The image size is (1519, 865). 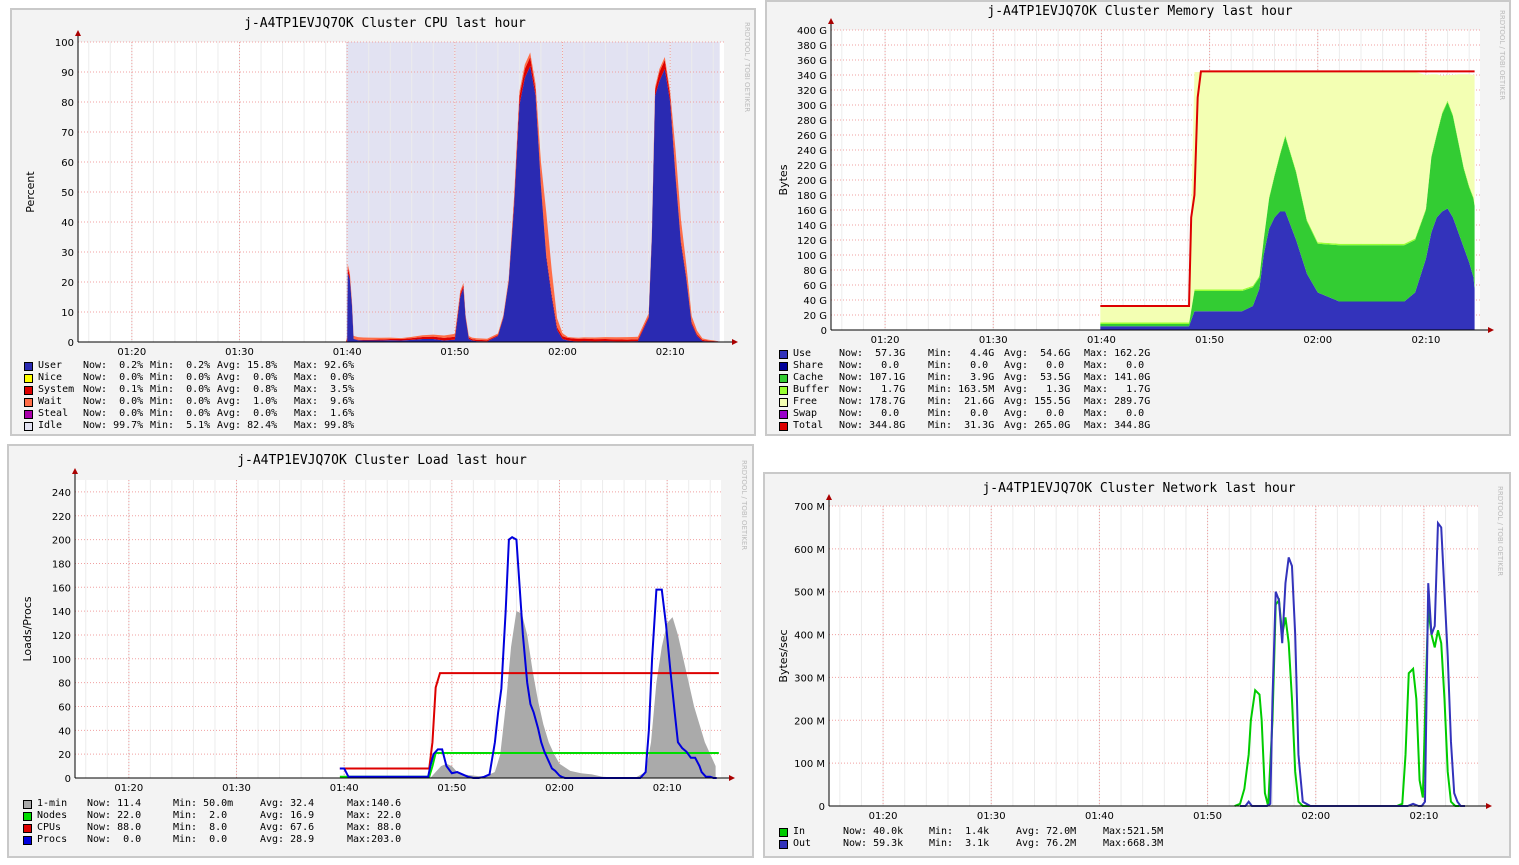 What do you see at coordinates (347, 352) in the screenshot?
I see `cpu-x-tick-label: 01:40` at bounding box center [347, 352].